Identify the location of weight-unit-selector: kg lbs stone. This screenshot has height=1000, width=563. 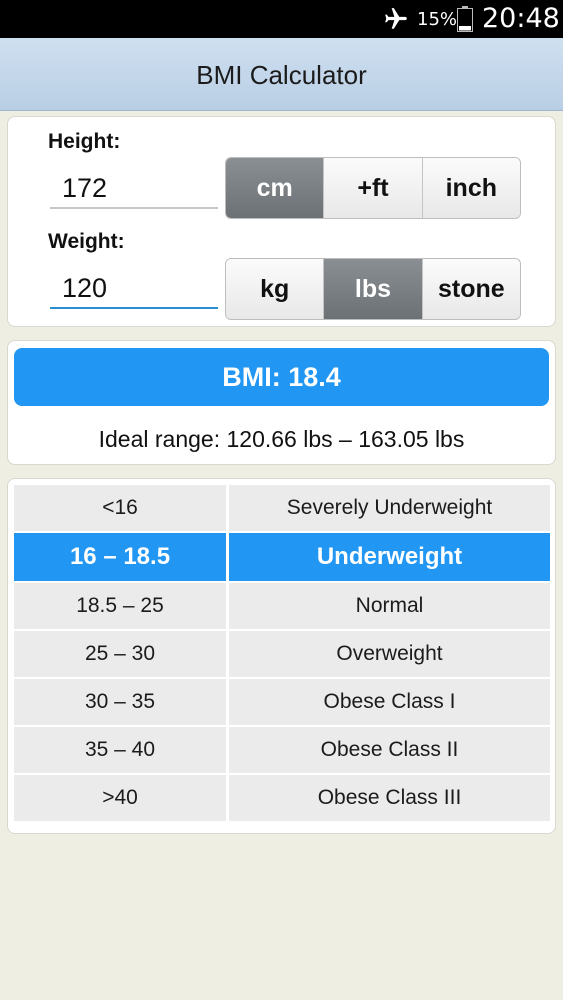
(373, 289).